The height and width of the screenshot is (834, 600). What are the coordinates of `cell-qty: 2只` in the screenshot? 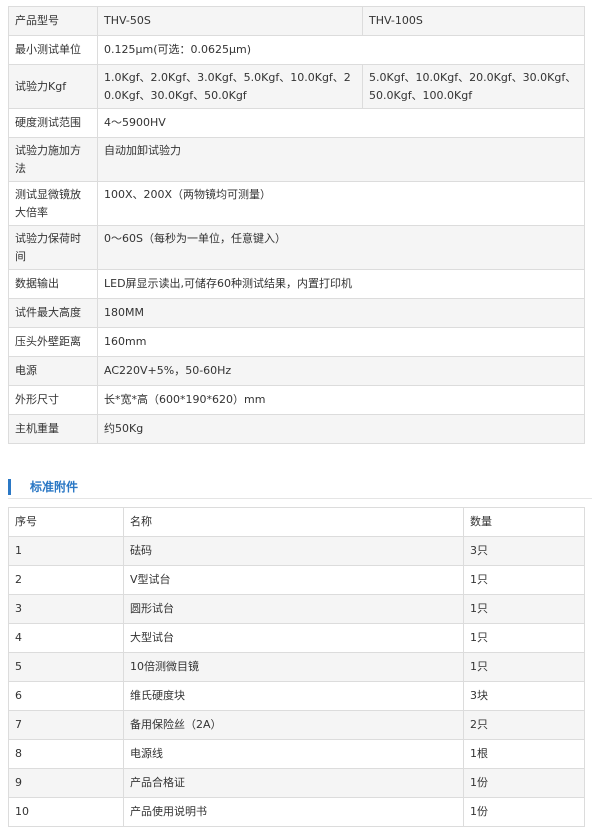 It's located at (524, 725).